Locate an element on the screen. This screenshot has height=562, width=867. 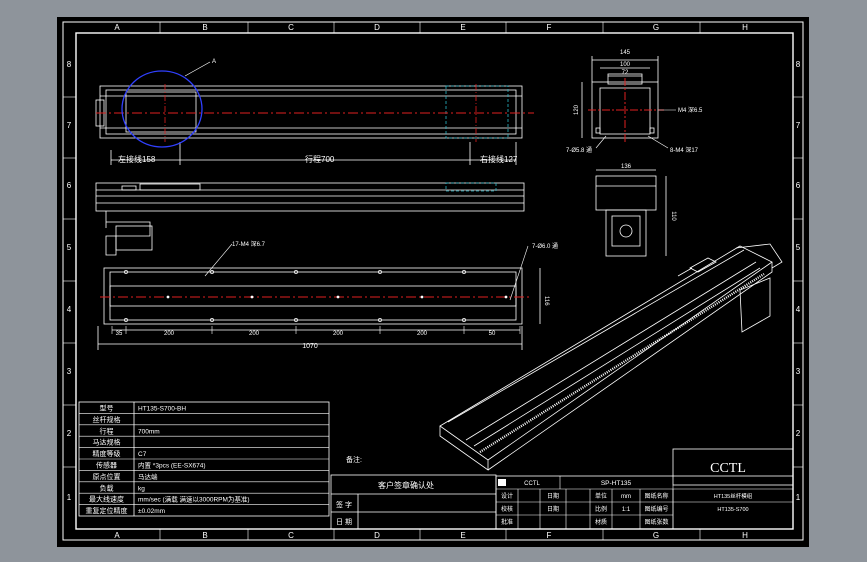
grid-col-label-top: C is located at coordinates (291, 27).